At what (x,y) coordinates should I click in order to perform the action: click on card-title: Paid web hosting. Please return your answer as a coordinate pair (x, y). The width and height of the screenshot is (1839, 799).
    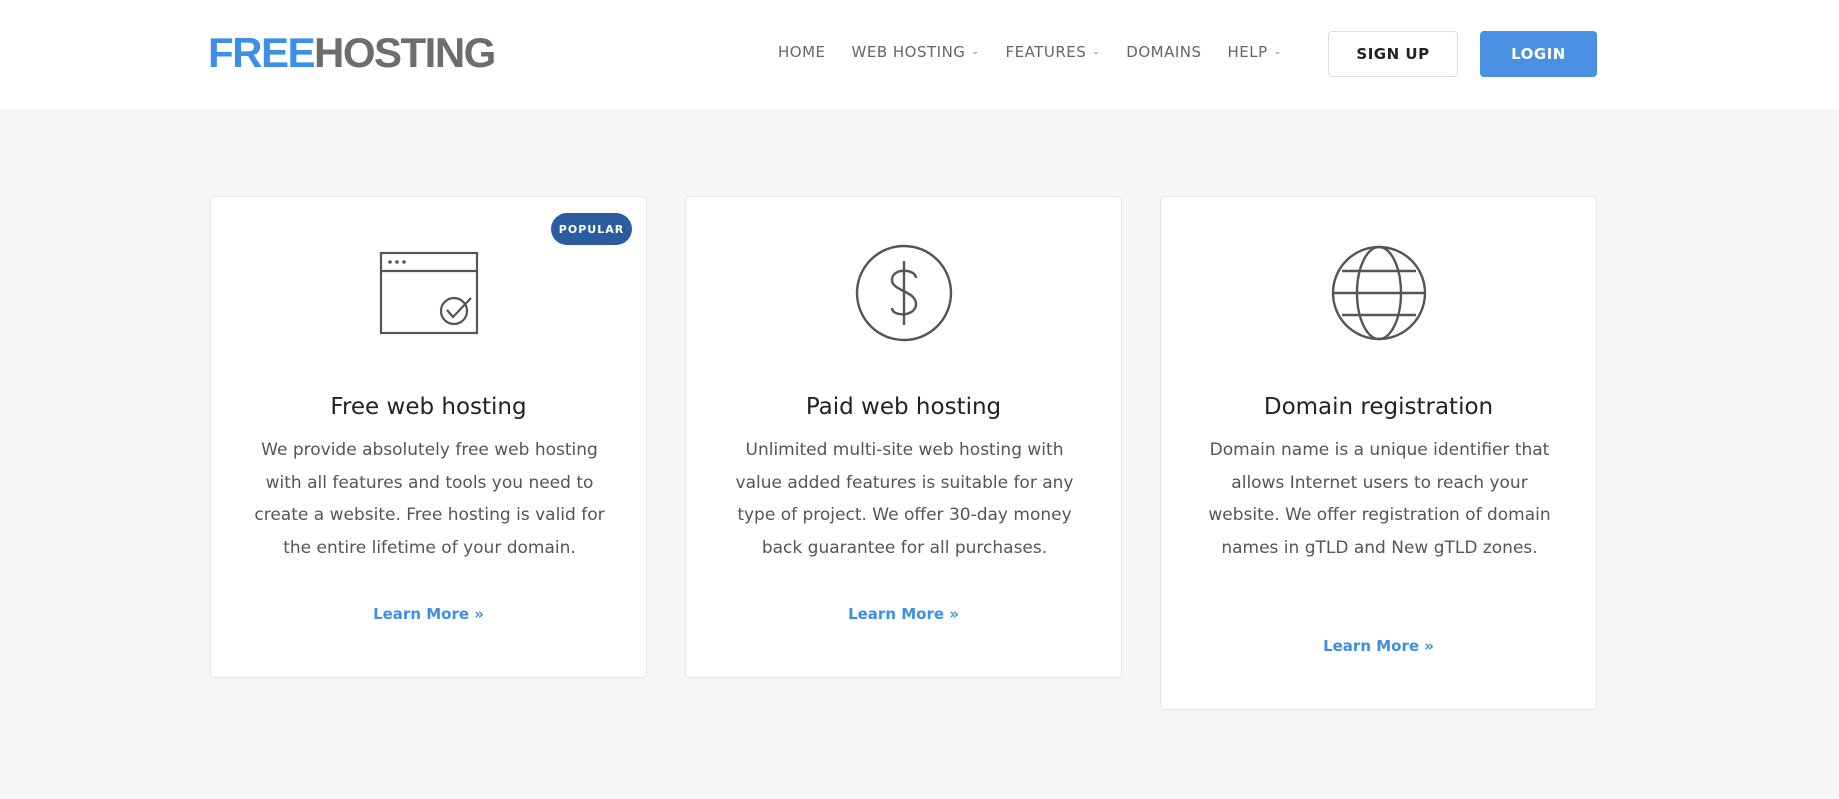
    Looking at the image, I should click on (903, 407).